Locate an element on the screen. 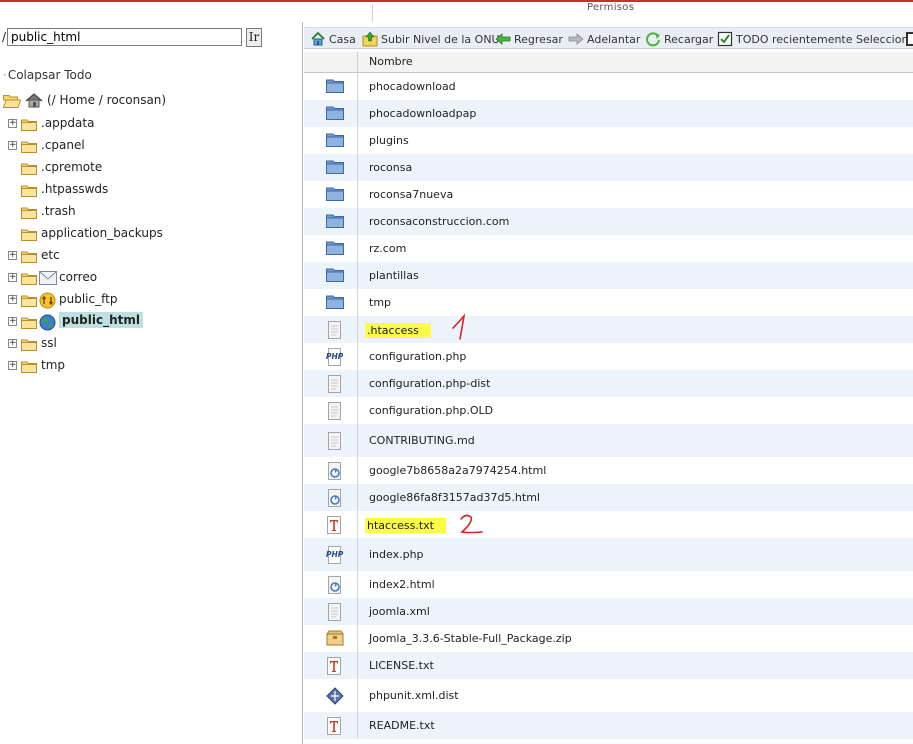 This screenshot has height=744, width=913. forward-label: Adelantar is located at coordinates (614, 39).